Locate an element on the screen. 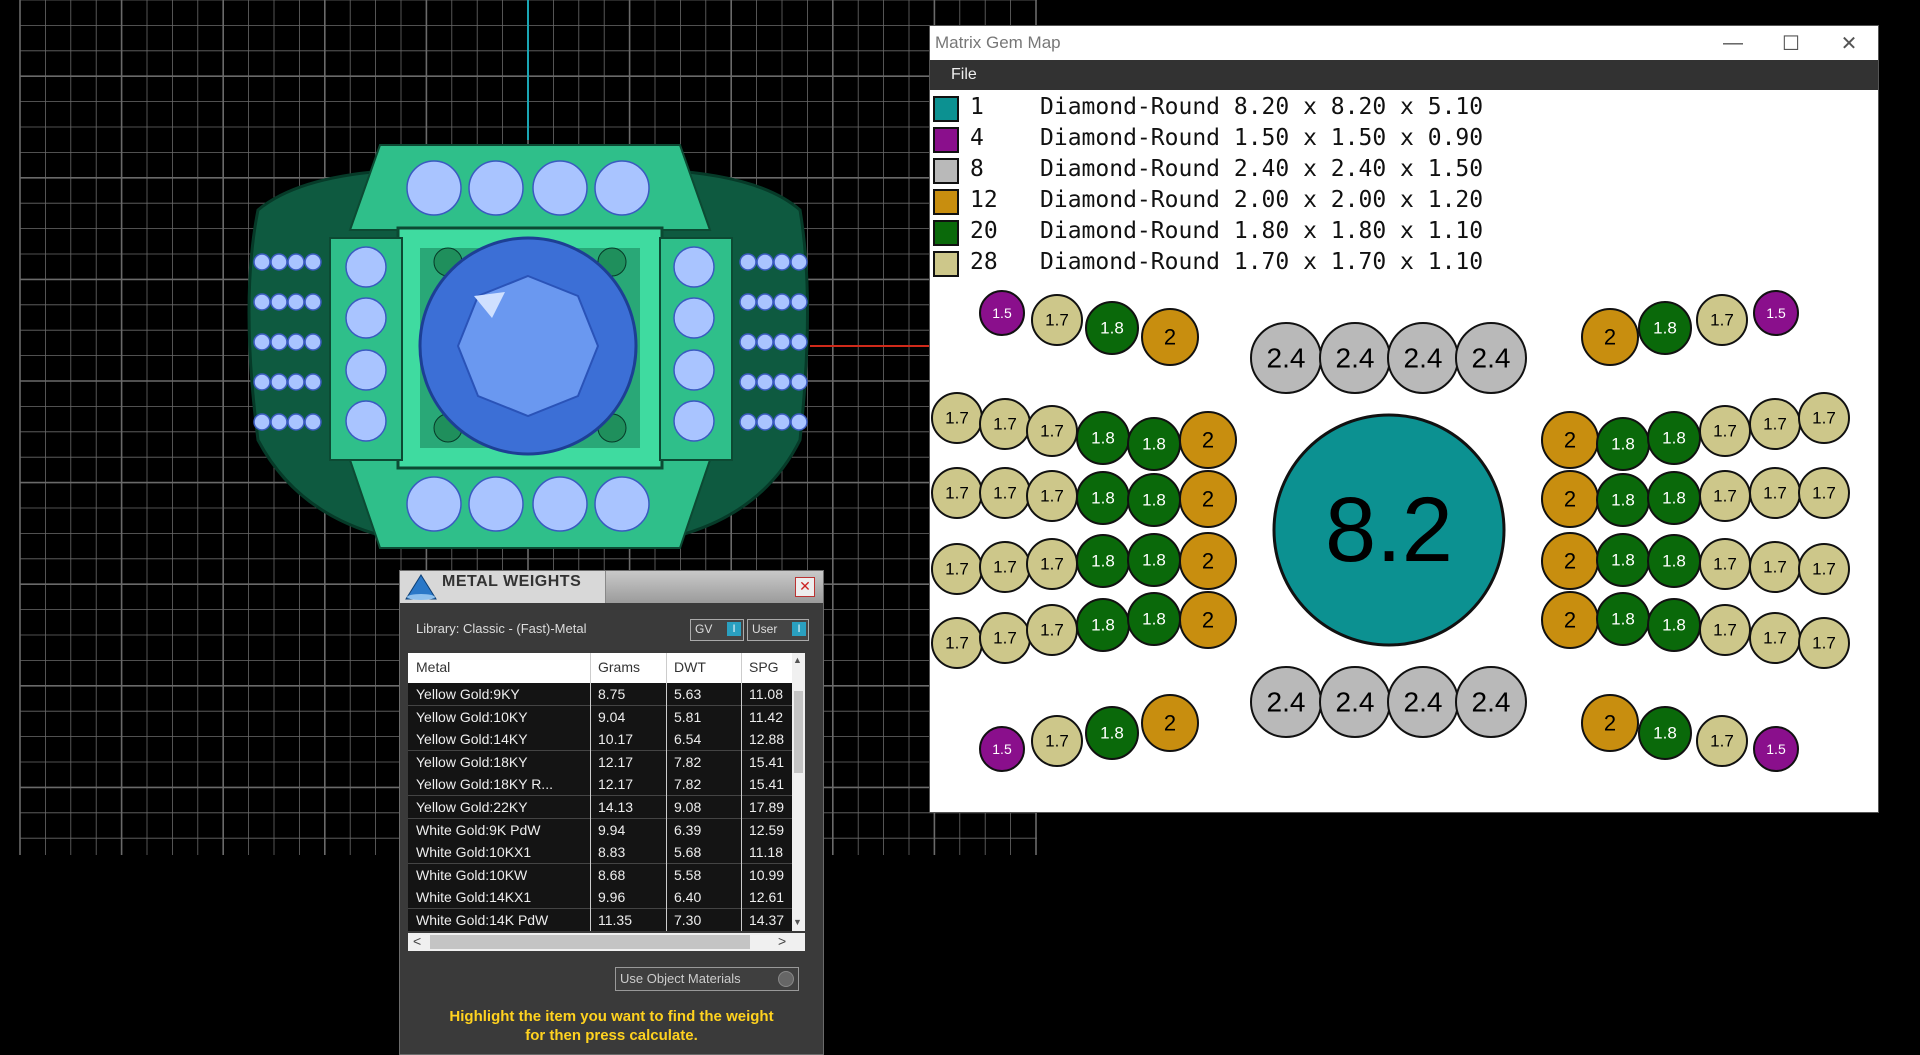 The height and width of the screenshot is (1055, 1920). gem-map-titlebar: Matrix Gem Map — ☐ ✕ is located at coordinates (1404, 43).